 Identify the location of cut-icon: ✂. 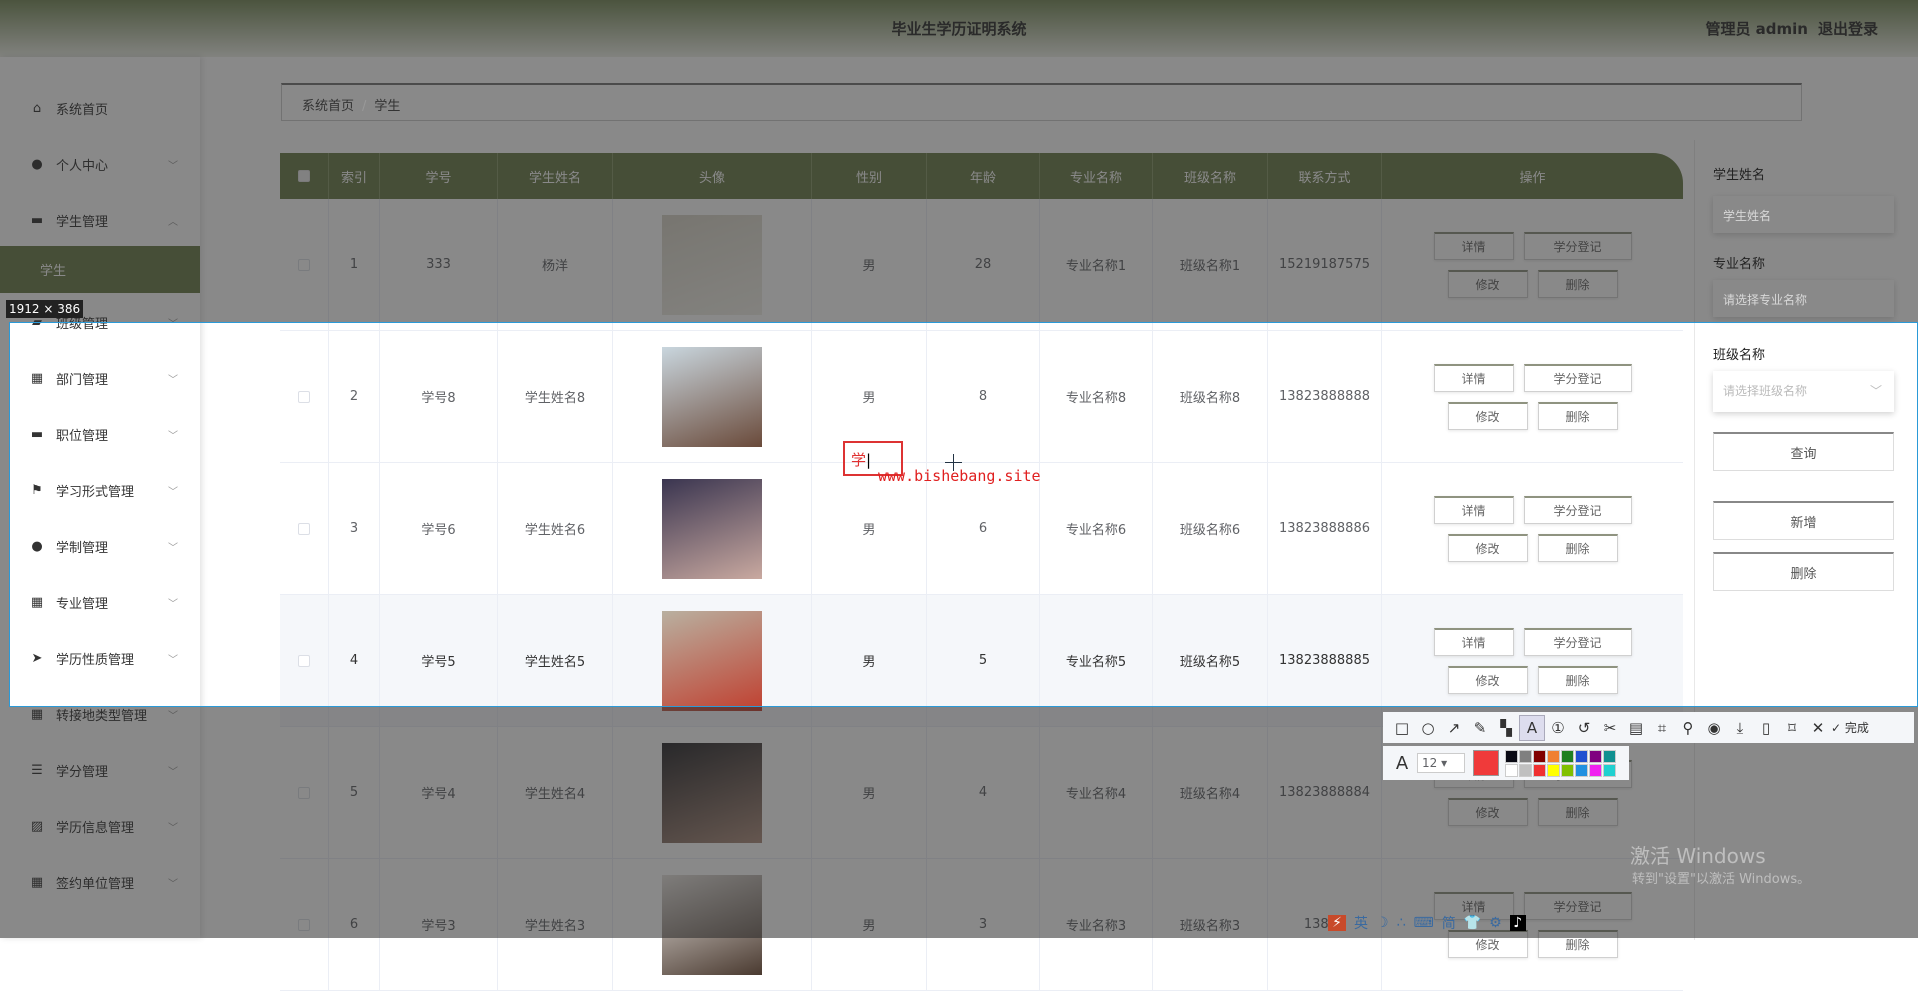
(1610, 728).